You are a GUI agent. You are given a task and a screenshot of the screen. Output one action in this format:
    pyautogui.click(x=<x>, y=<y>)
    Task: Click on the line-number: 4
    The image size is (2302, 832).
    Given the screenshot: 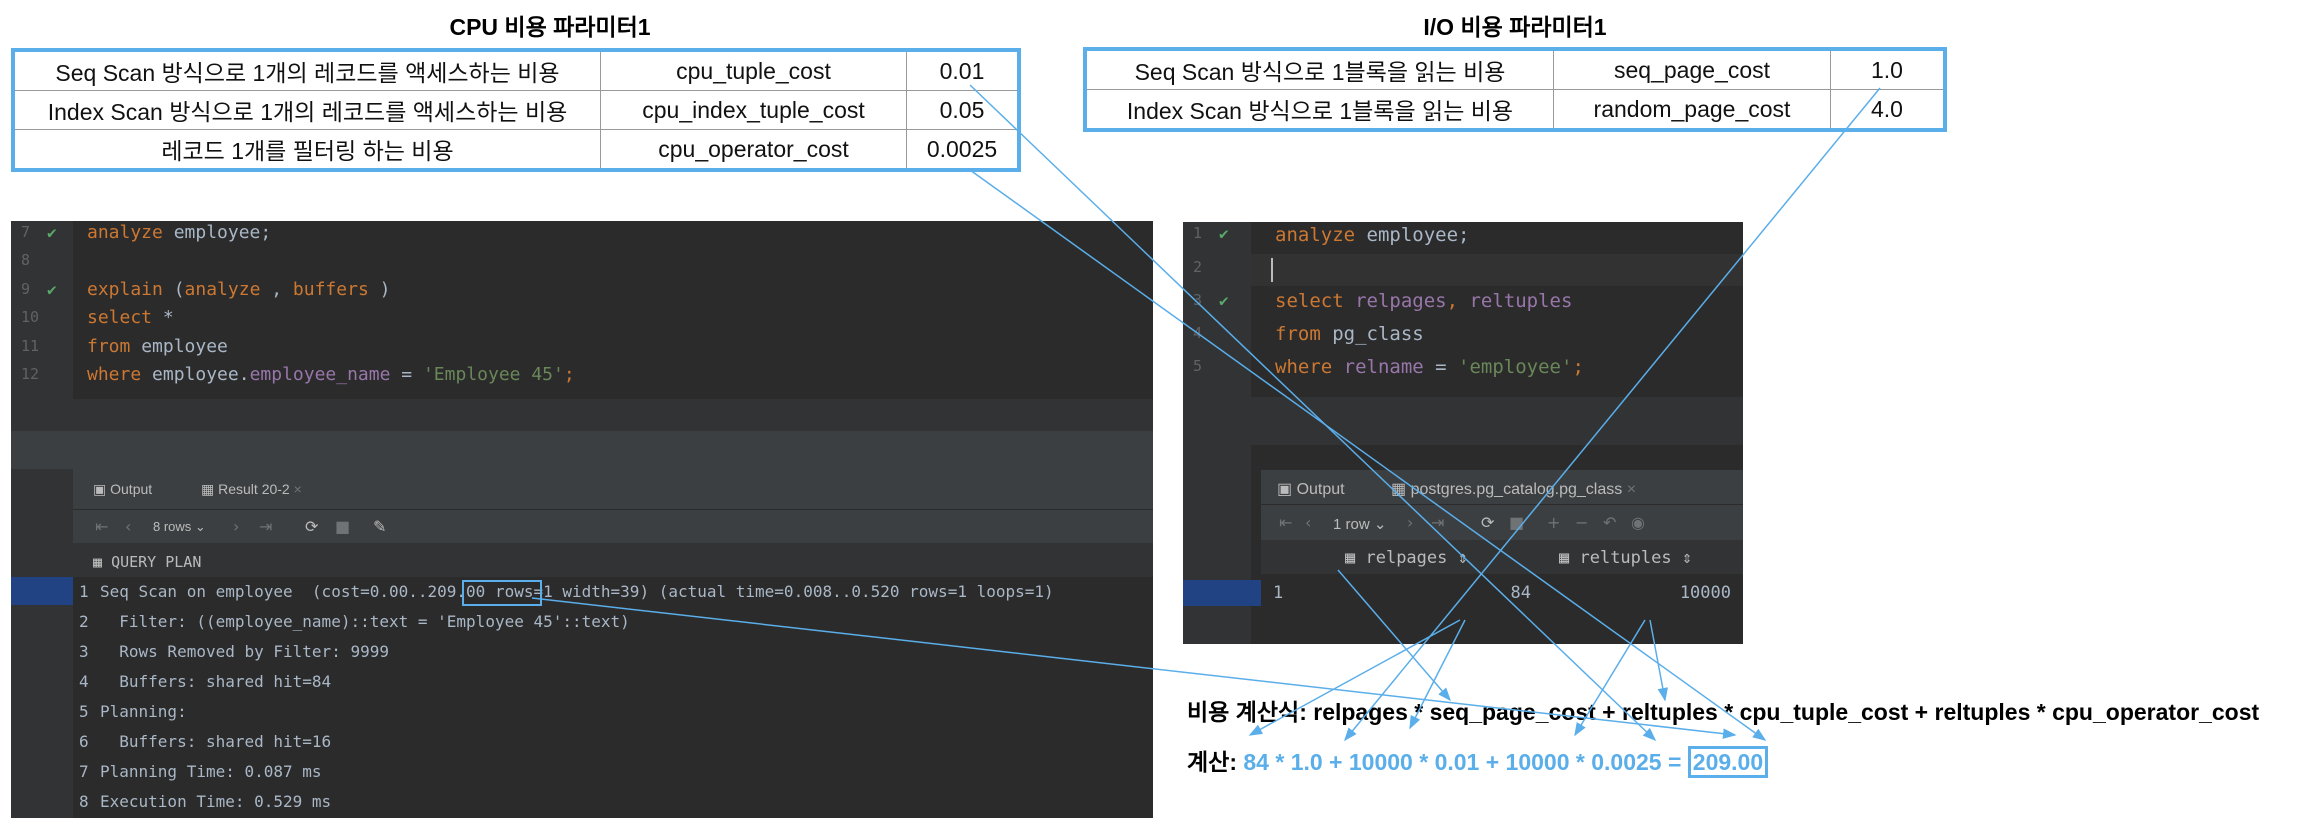 What is the action you would take?
    pyautogui.click(x=1198, y=333)
    